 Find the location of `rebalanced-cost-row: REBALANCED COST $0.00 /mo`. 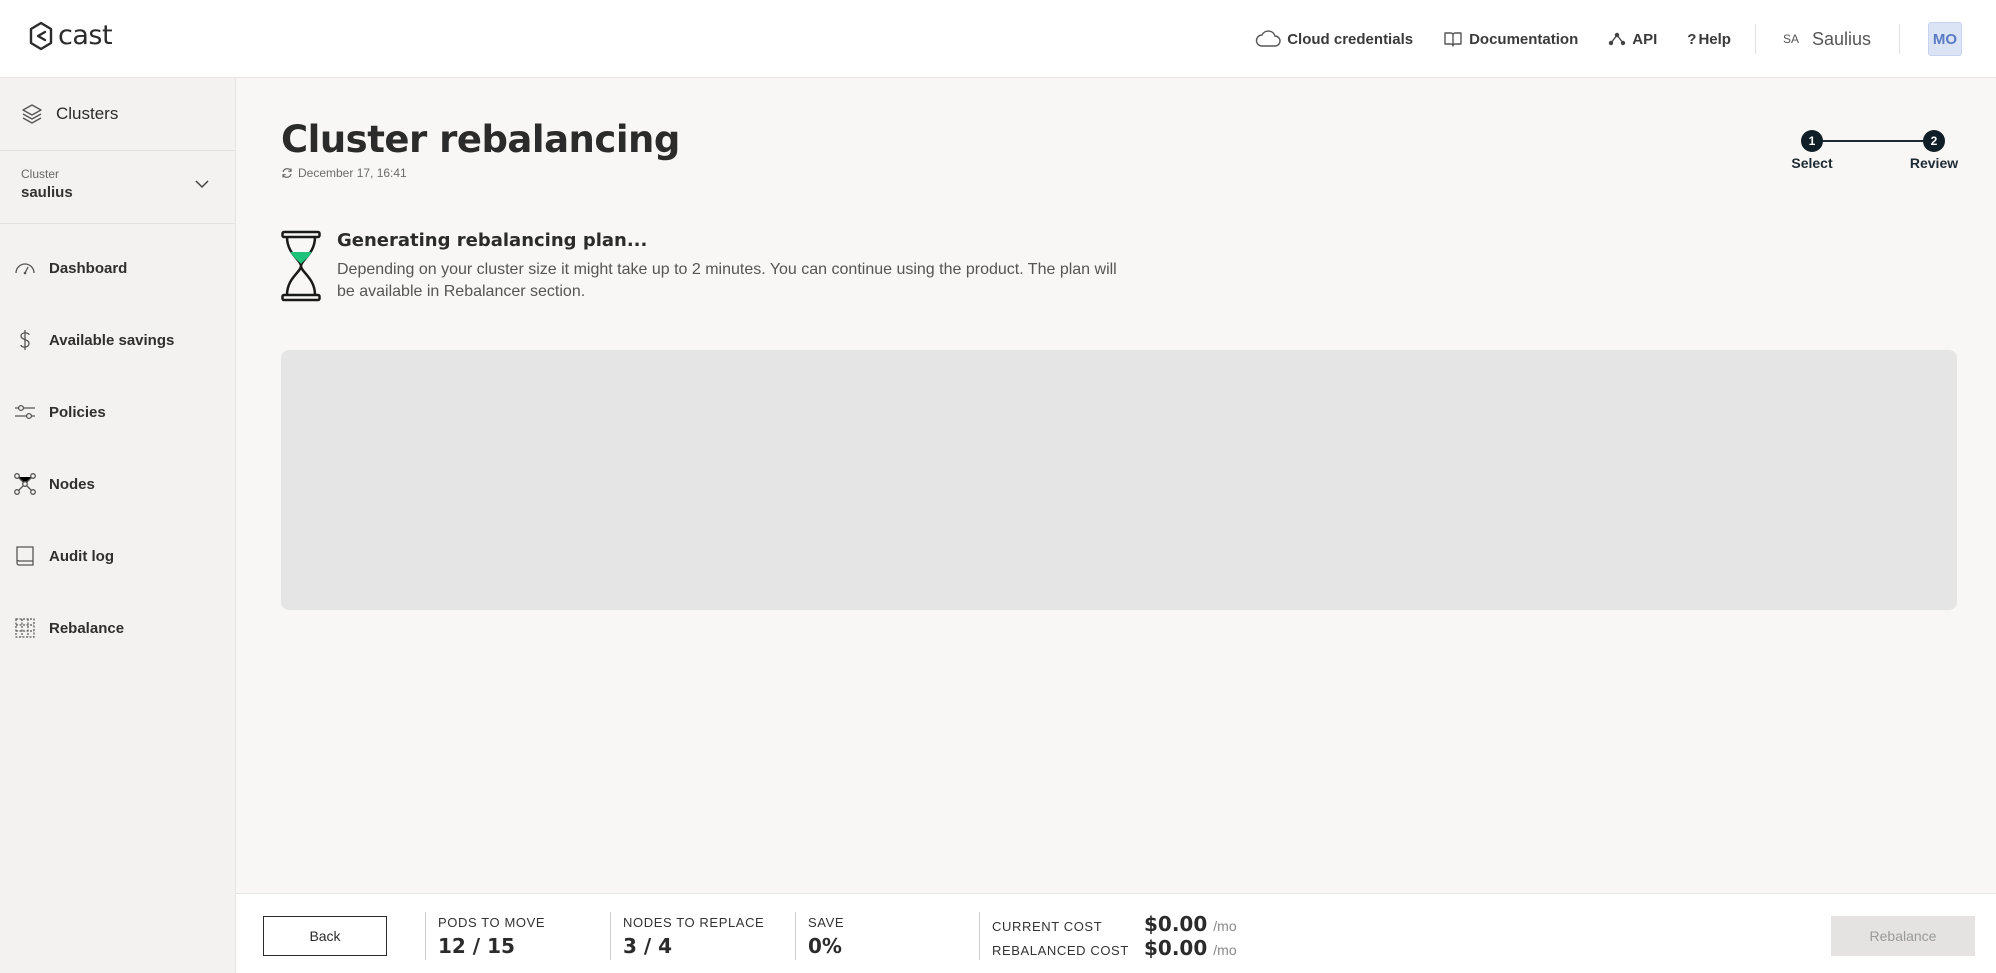

rebalanced-cost-row: REBALANCED COST $0.00 /mo is located at coordinates (1145, 948).